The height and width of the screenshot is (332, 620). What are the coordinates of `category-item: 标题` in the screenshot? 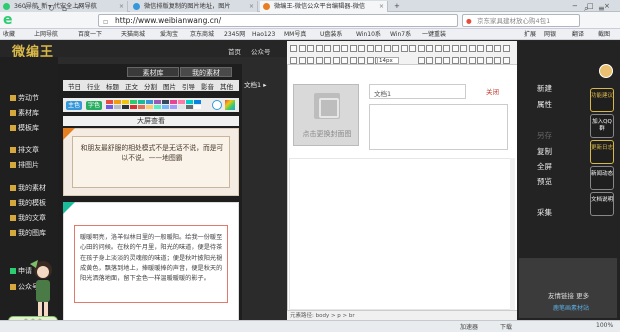 It's located at (112, 86).